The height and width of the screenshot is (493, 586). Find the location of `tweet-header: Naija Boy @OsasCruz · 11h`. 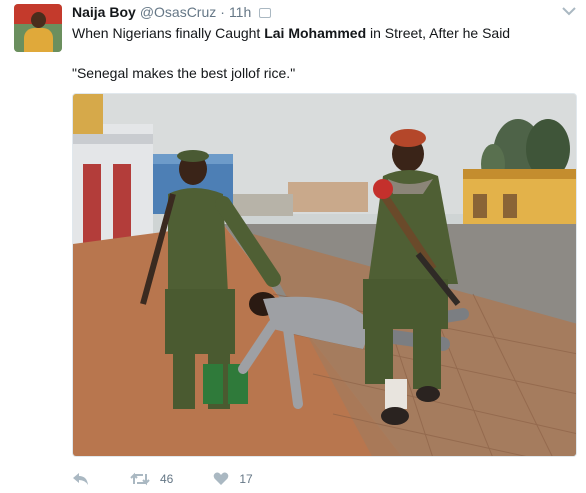

tweet-header: Naija Boy @OsasCruz · 11h is located at coordinates (172, 13).